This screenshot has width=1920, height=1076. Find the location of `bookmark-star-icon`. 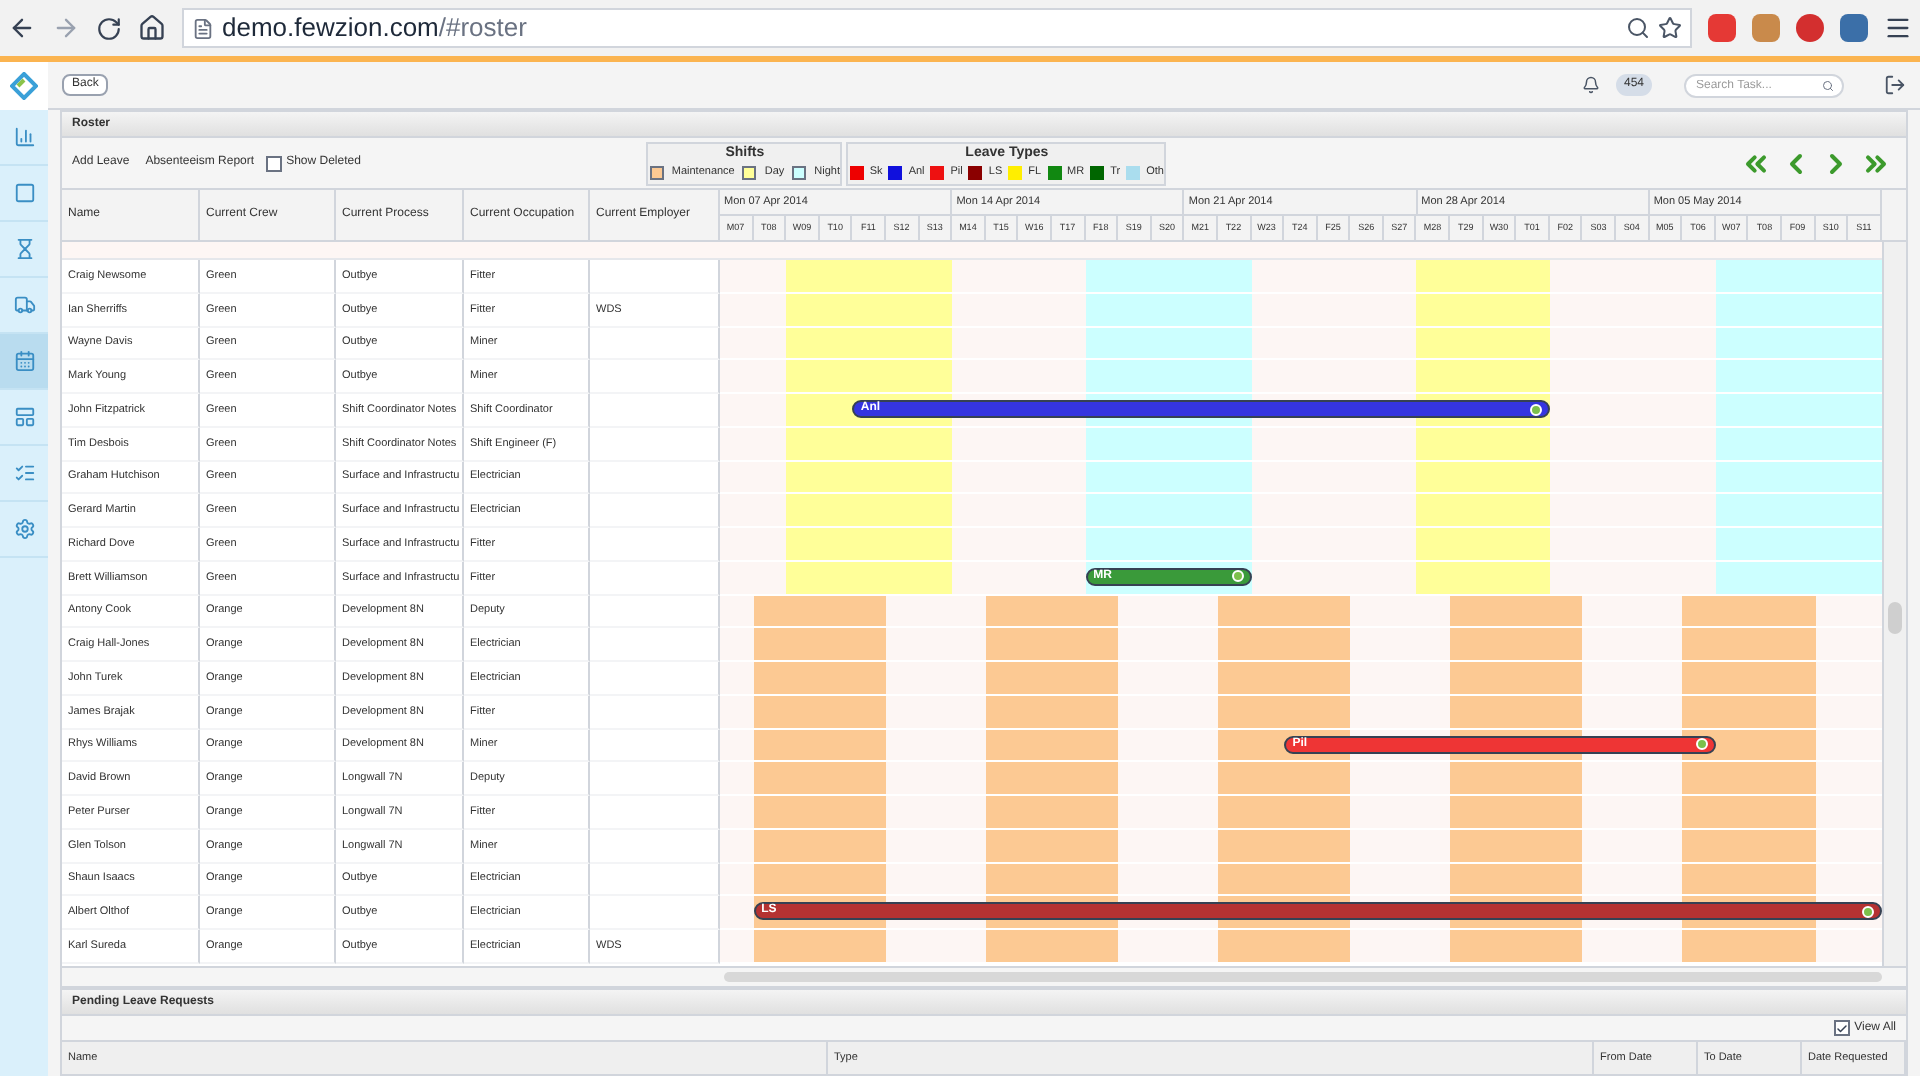

bookmark-star-icon is located at coordinates (1670, 28).